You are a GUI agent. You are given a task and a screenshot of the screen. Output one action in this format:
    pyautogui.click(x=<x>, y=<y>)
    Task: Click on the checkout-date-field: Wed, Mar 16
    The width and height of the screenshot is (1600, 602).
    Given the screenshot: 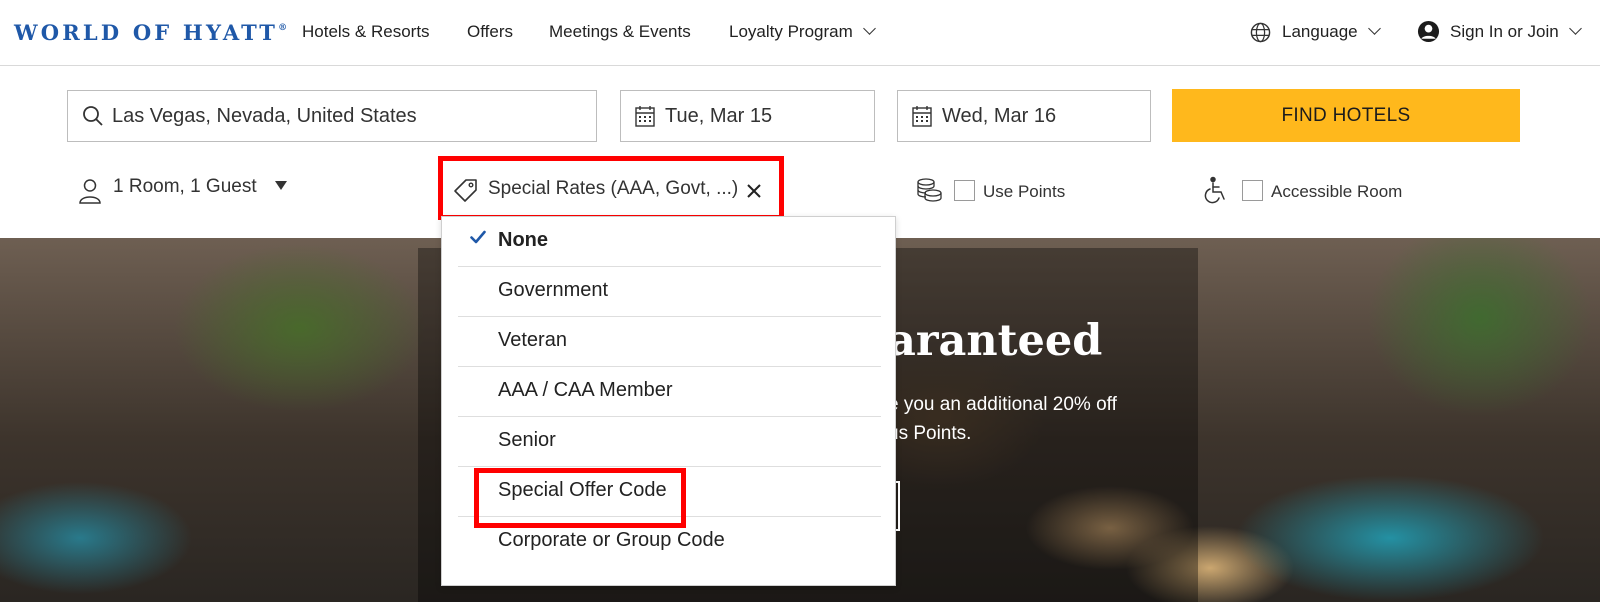 What is the action you would take?
    pyautogui.click(x=1024, y=116)
    